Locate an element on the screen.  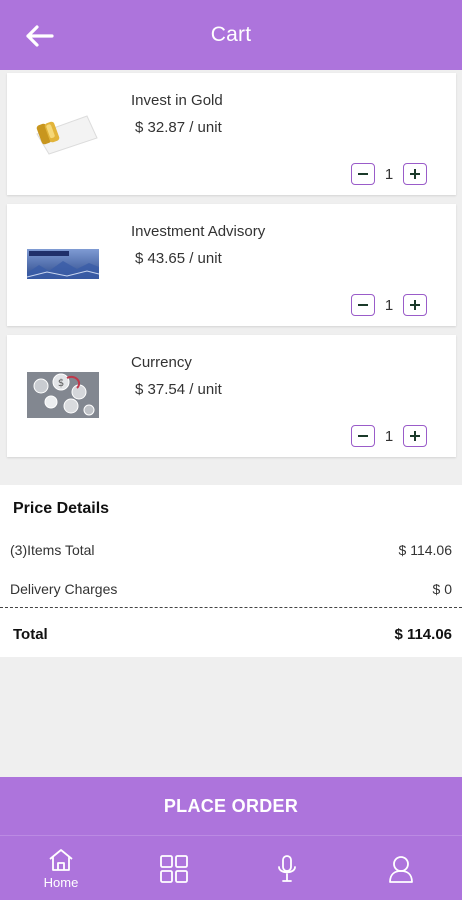
nav-categories is located at coordinates (174, 868).